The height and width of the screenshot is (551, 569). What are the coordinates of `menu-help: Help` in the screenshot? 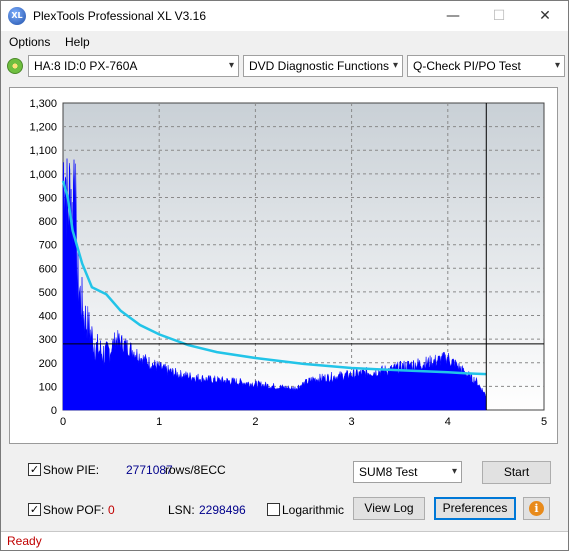 It's located at (77, 42).